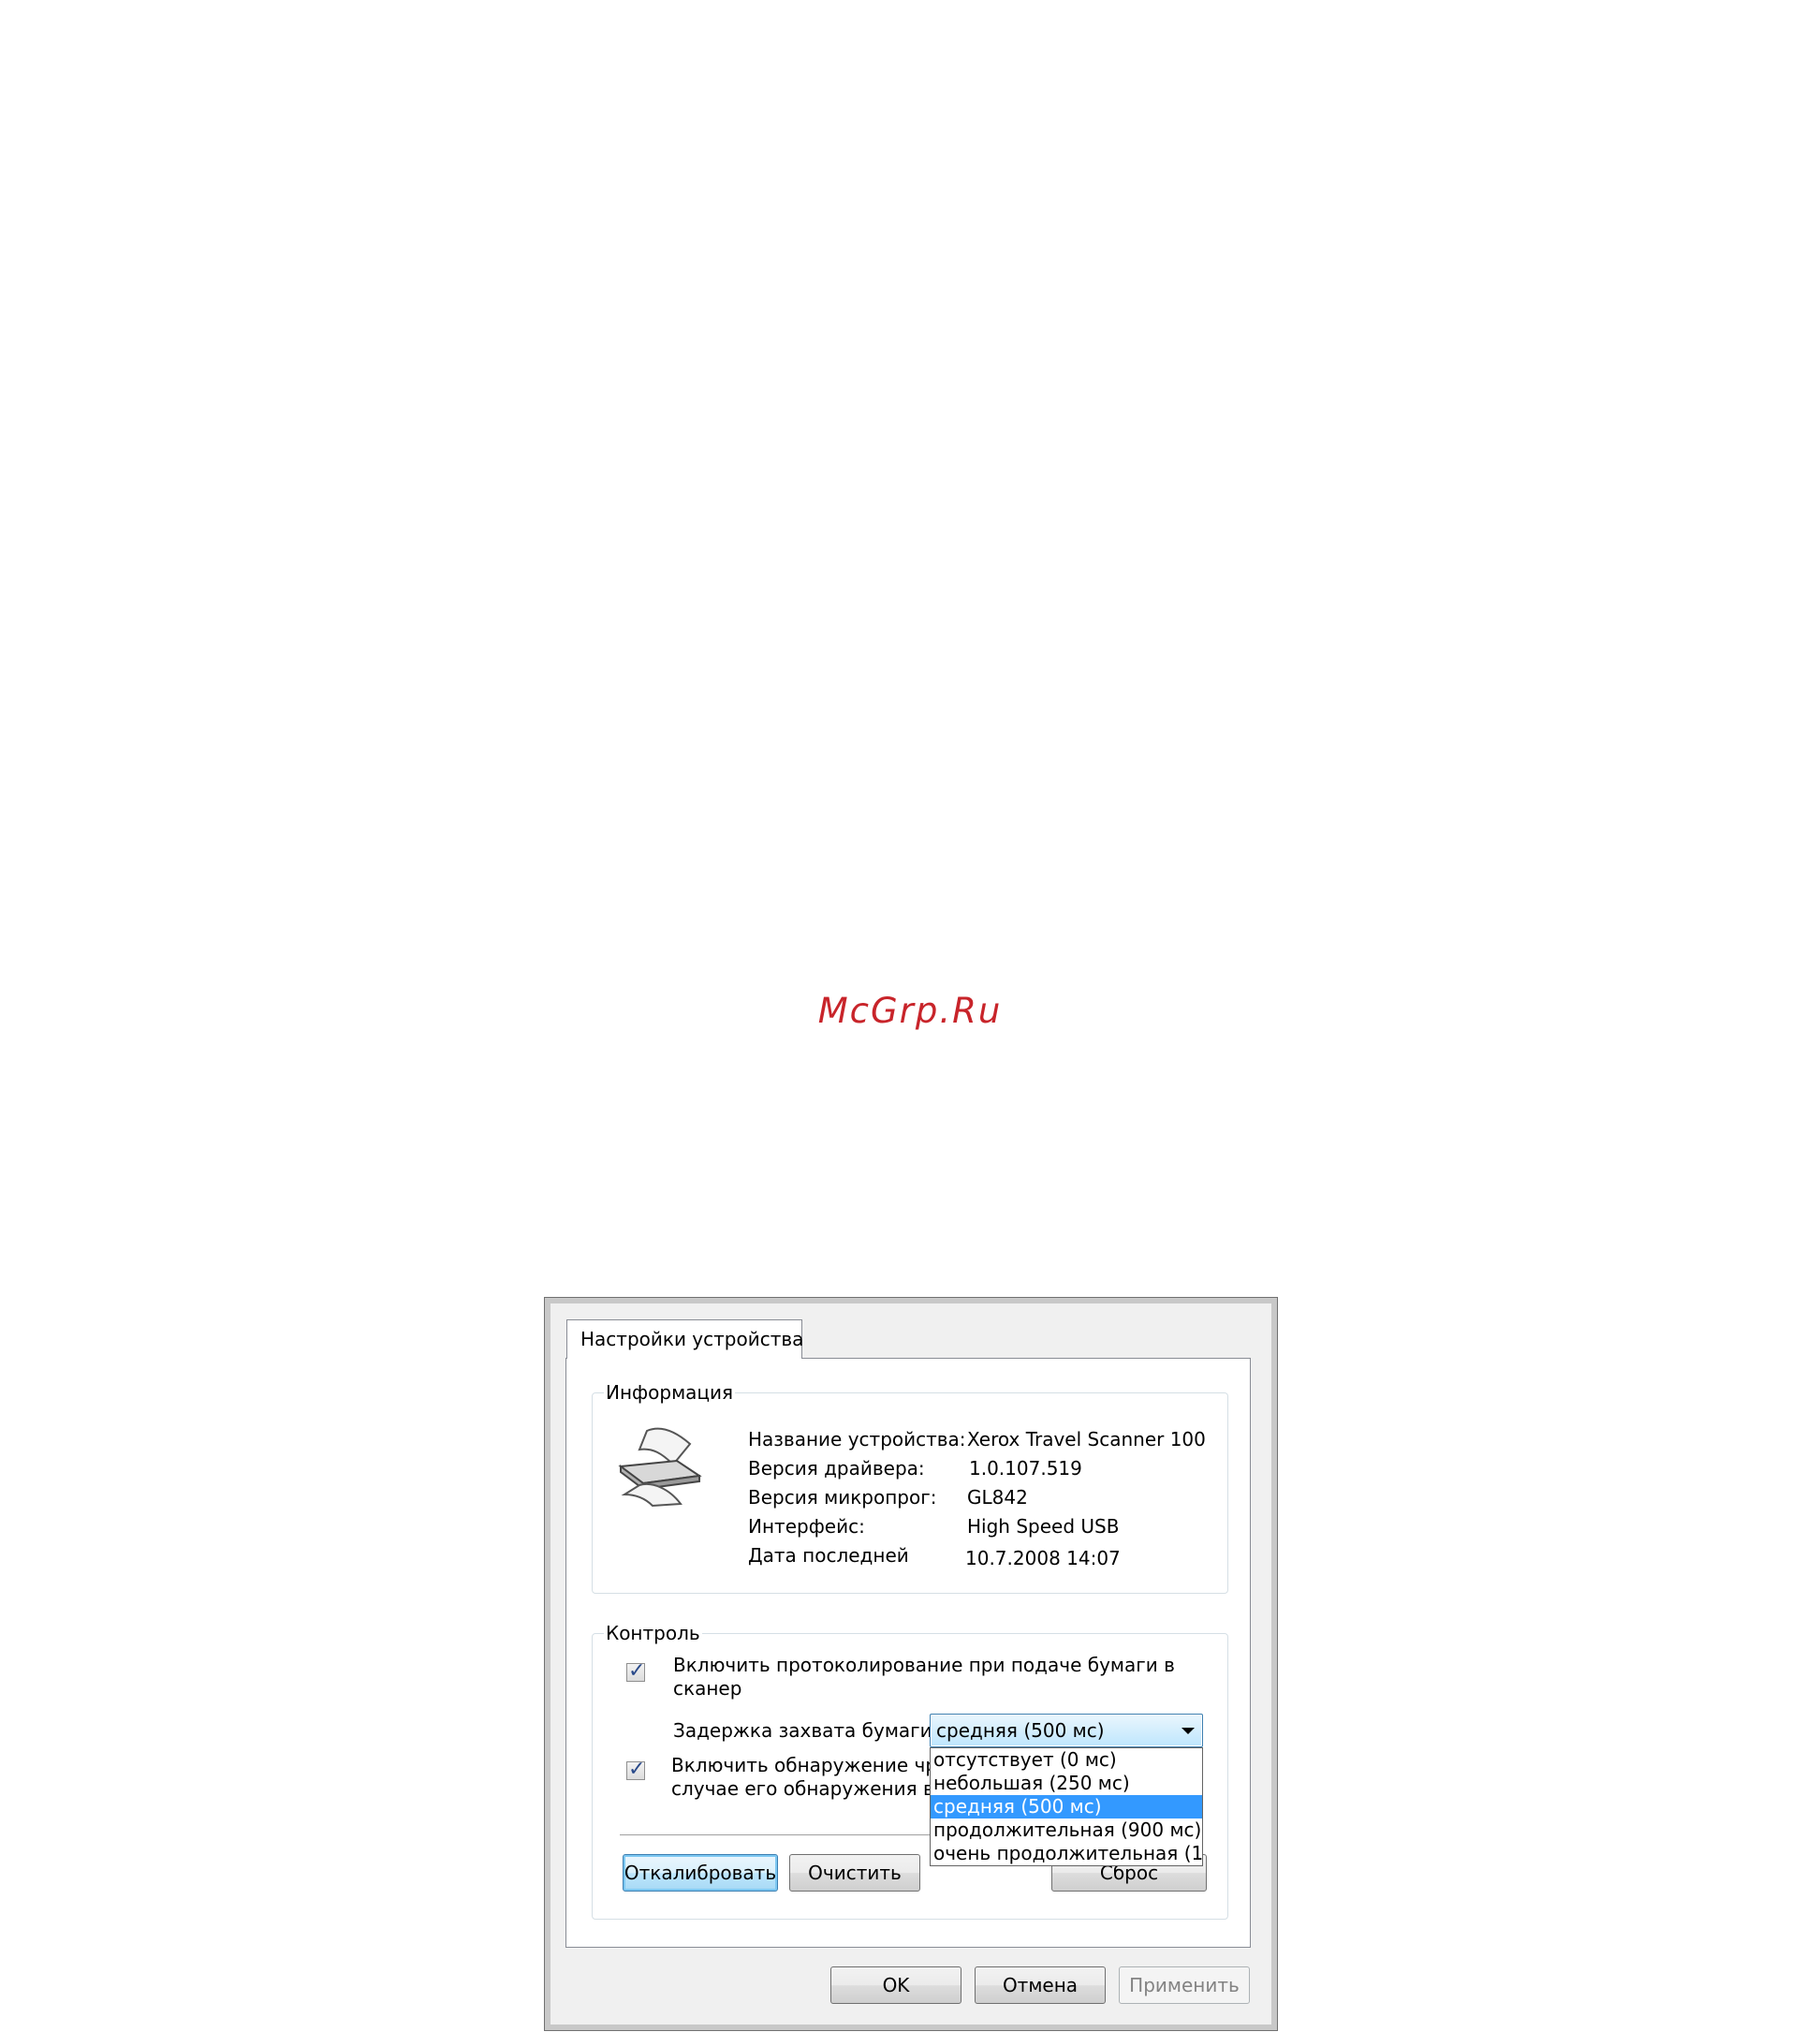  Describe the element at coordinates (1066, 1760) in the screenshot. I see `delay-option: отсутствует (0 мс)` at that location.